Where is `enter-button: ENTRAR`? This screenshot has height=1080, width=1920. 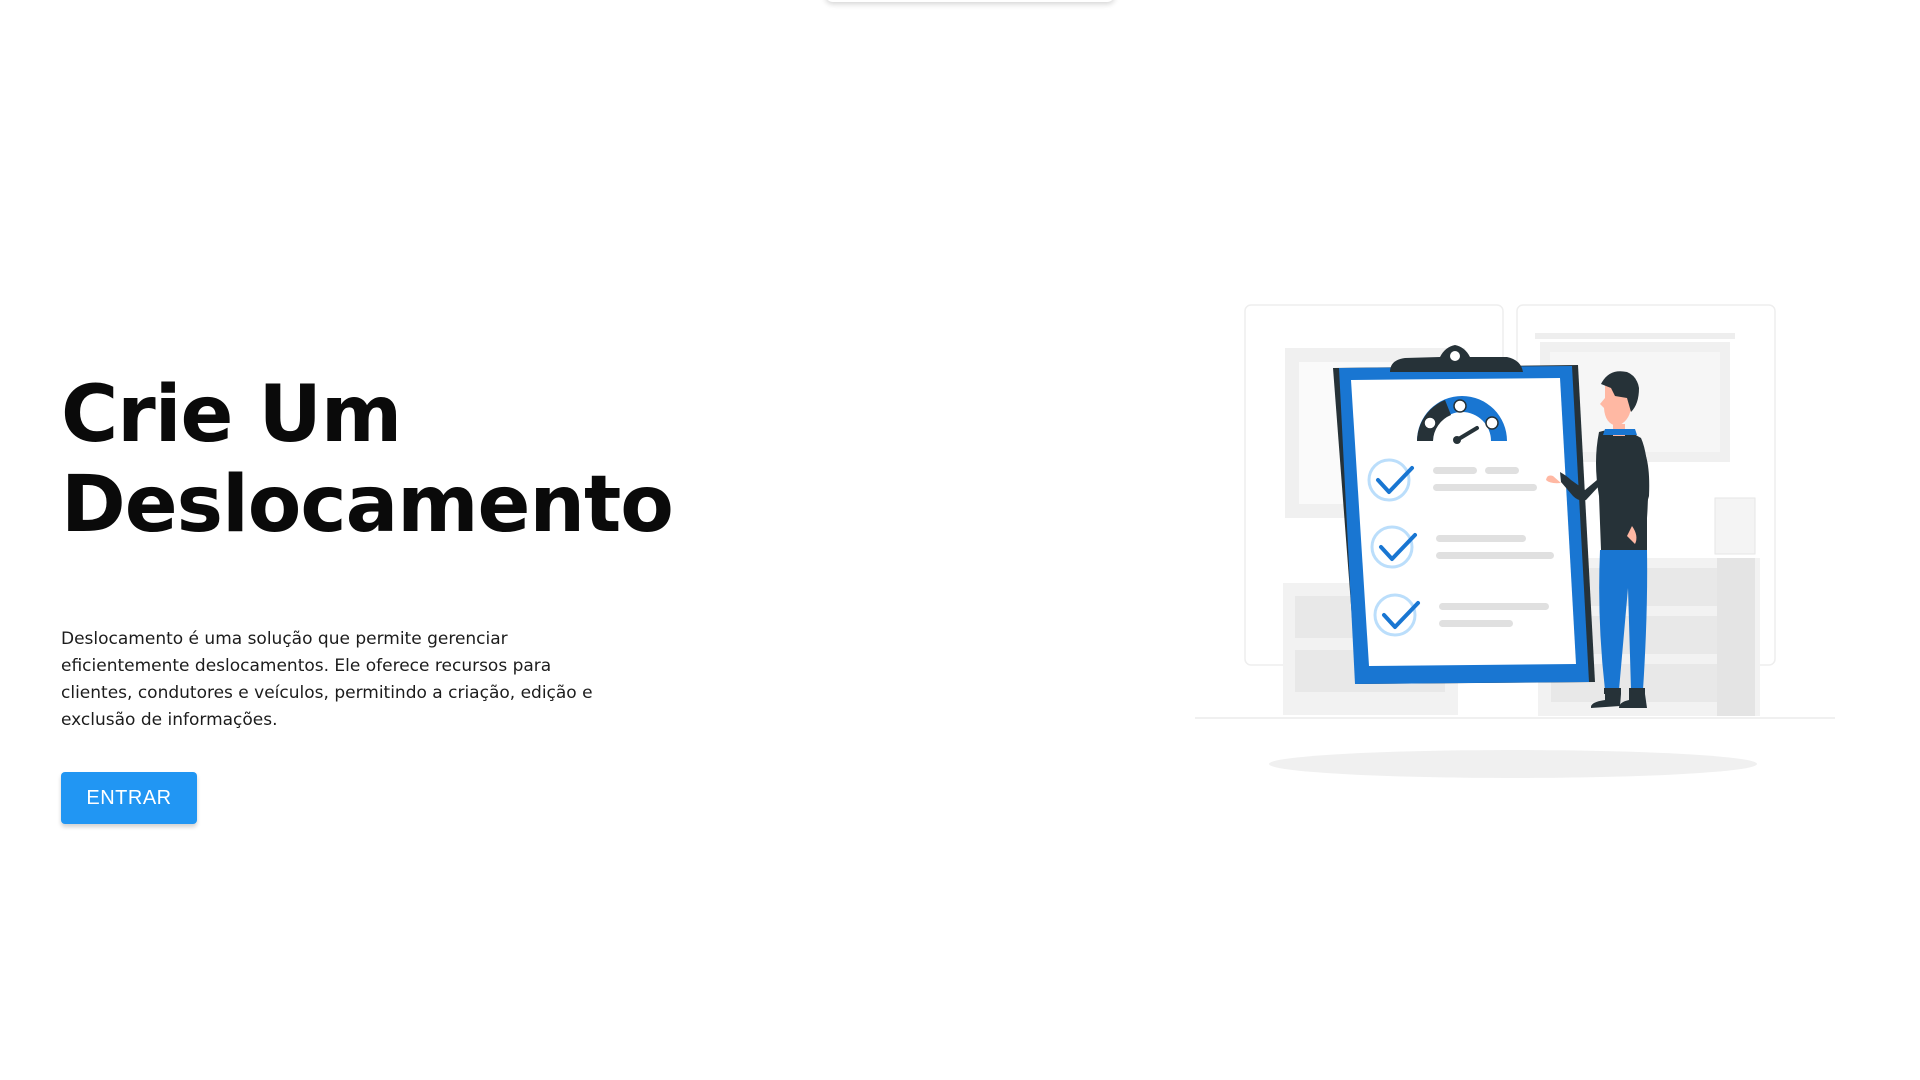
enter-button: ENTRAR is located at coordinates (129, 798).